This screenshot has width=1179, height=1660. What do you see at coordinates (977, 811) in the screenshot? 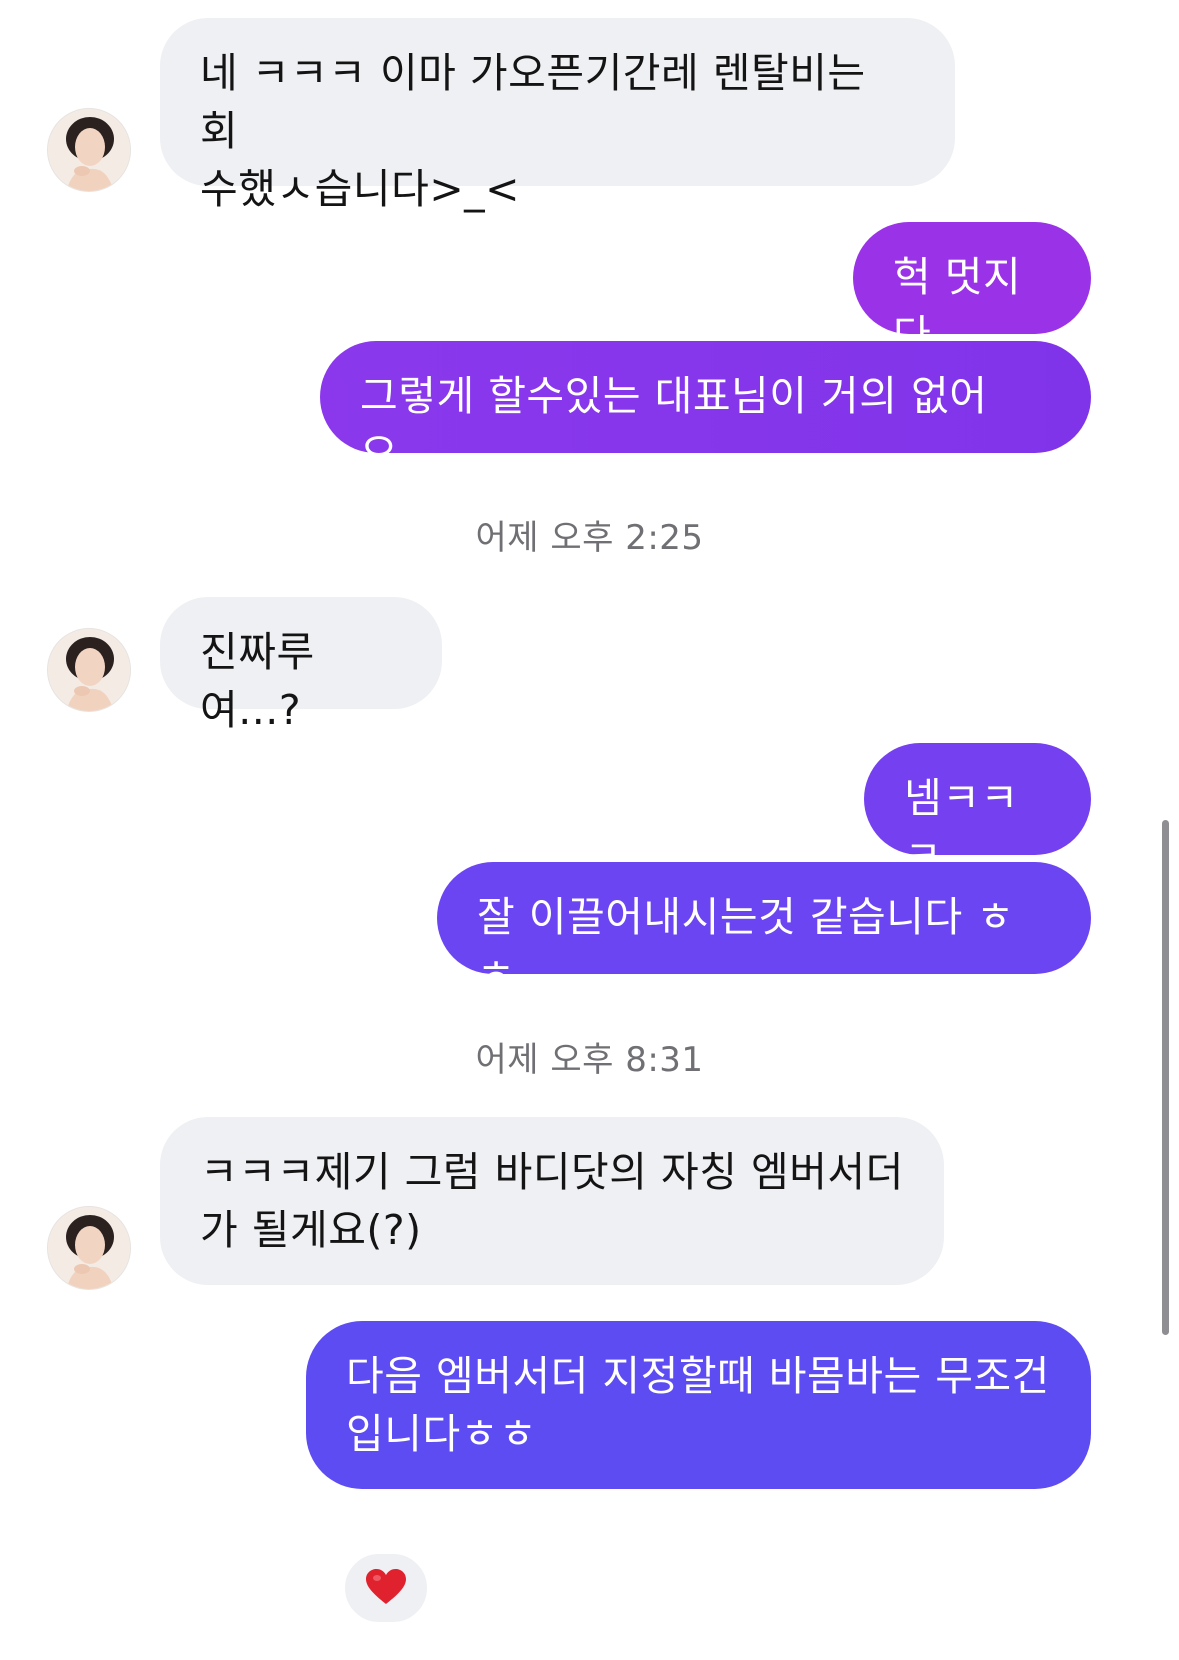
I see `message-bubble-outgoing: 넴ㅋㅋㅋ` at bounding box center [977, 811].